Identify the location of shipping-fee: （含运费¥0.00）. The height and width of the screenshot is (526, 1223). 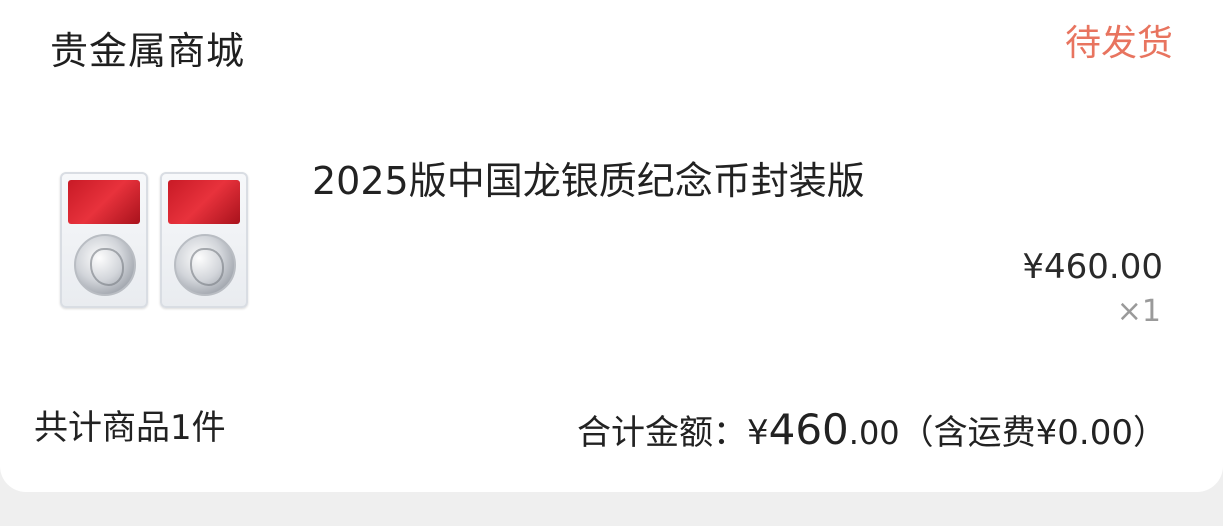
(1033, 433).